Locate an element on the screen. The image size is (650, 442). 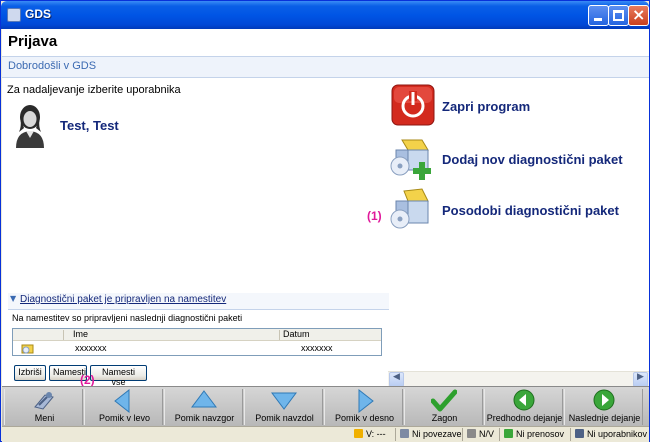
scroll-right-icon: ▶ is located at coordinates (640, 377).